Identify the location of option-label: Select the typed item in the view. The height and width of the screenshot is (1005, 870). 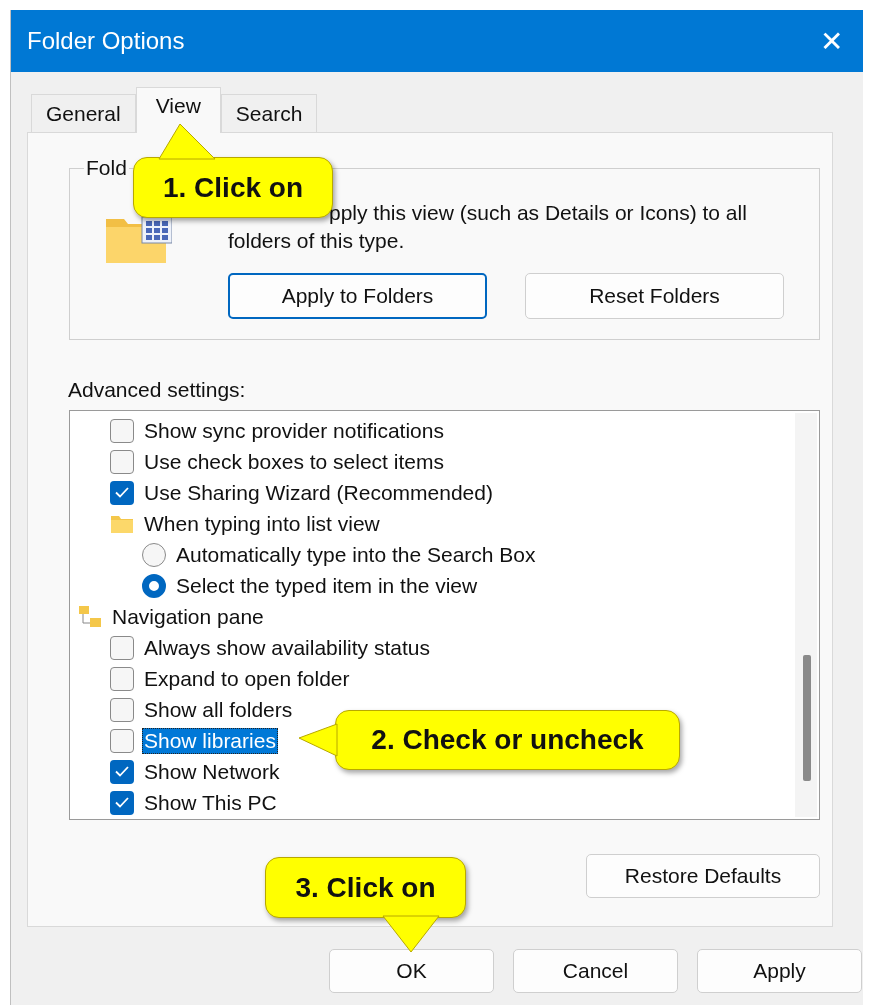
(327, 585).